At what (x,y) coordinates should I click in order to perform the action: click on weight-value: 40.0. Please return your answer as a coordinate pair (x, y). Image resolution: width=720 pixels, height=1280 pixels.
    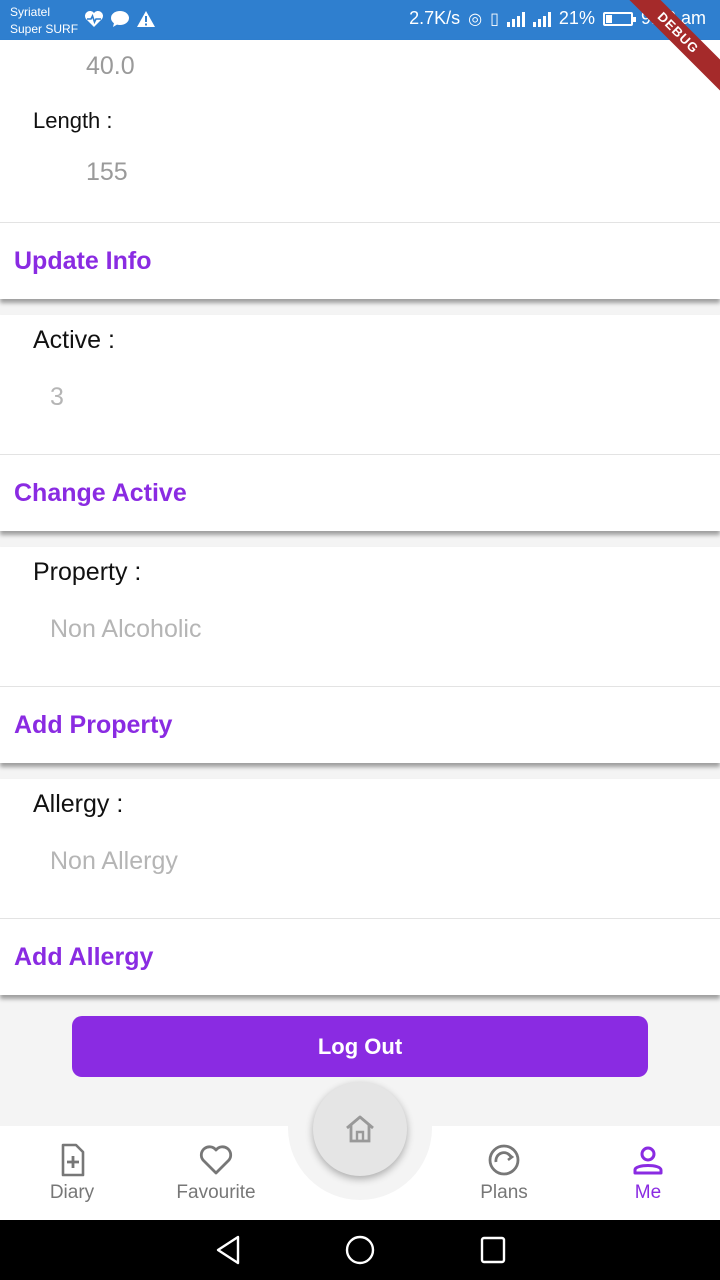
    Looking at the image, I should click on (110, 66).